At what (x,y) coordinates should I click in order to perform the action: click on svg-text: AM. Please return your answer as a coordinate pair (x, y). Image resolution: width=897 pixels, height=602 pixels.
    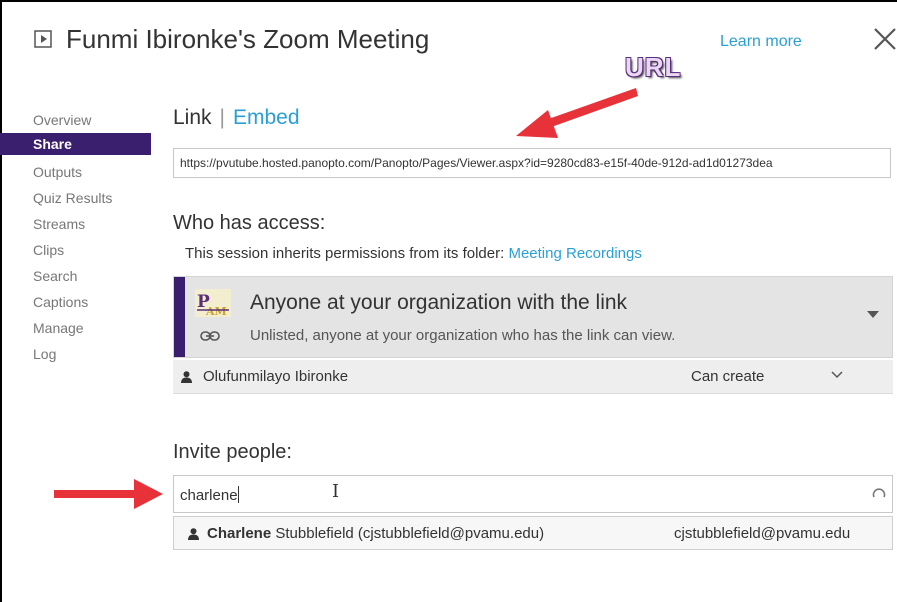
    Looking at the image, I should click on (216, 311).